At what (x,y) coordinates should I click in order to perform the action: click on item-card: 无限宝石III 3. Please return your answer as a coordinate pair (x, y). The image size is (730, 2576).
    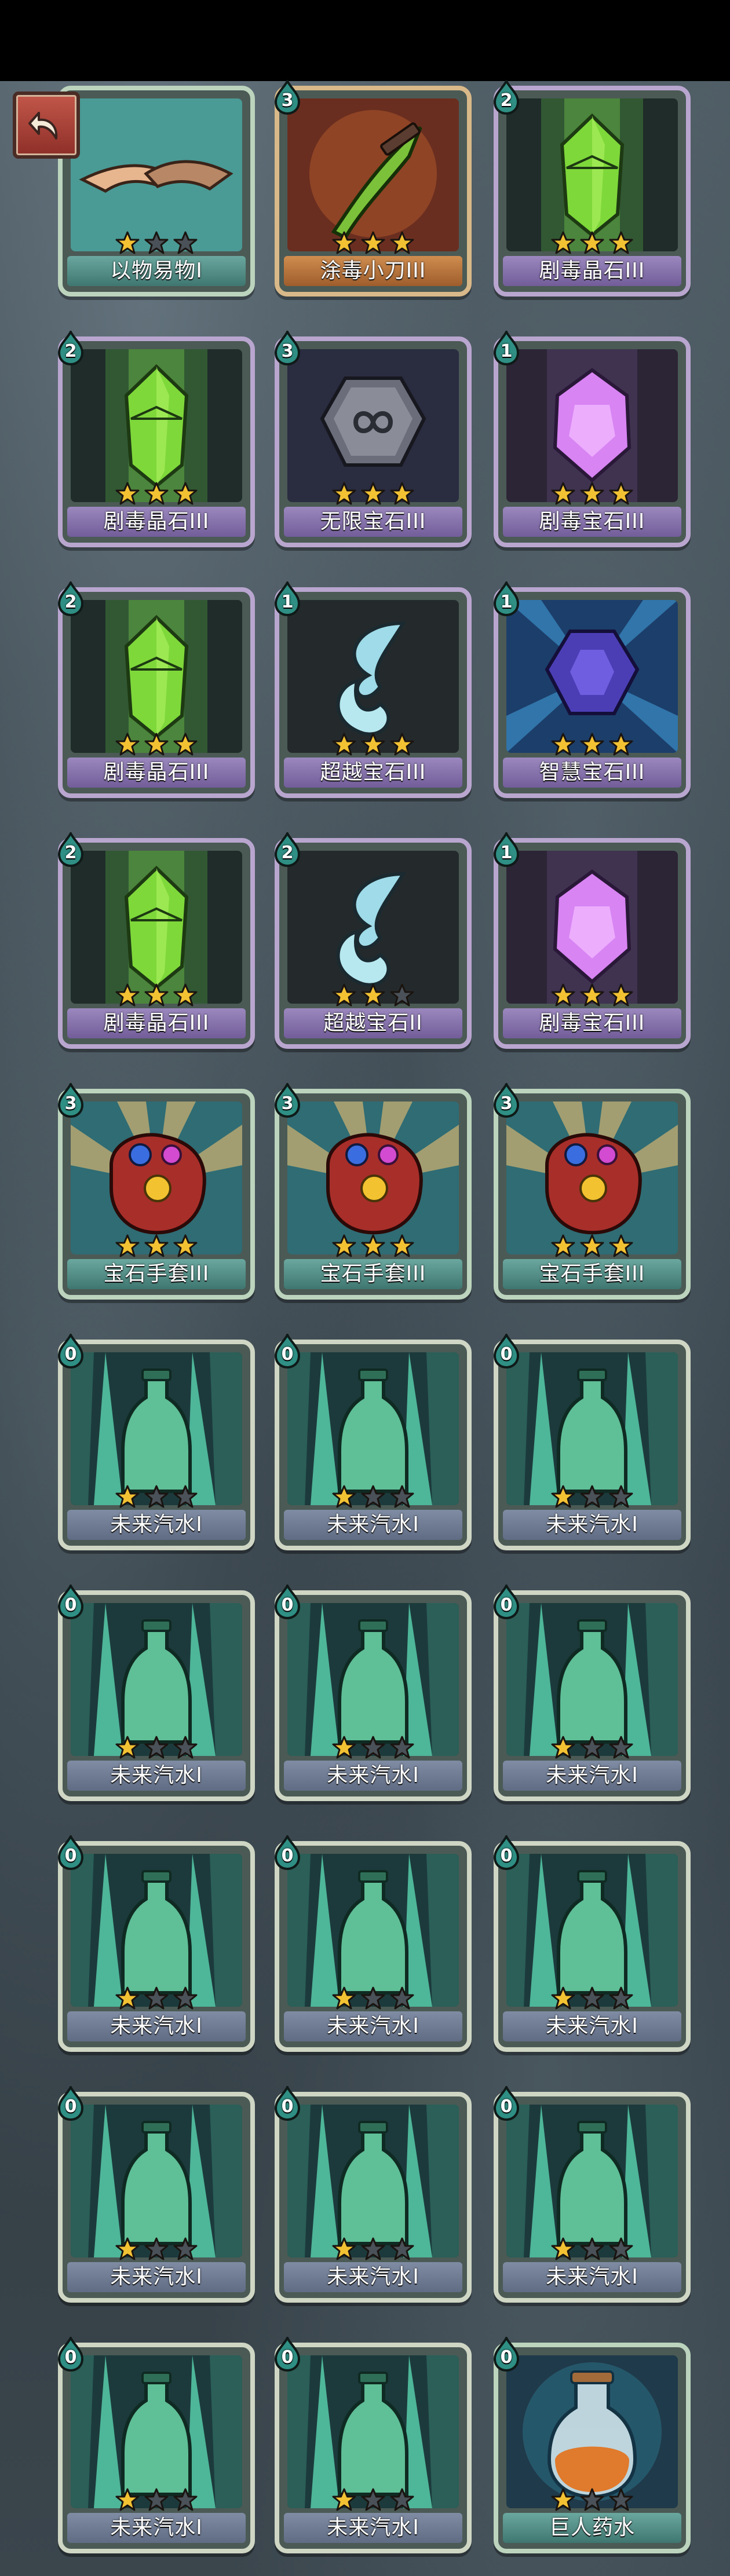
    Looking at the image, I should click on (373, 438).